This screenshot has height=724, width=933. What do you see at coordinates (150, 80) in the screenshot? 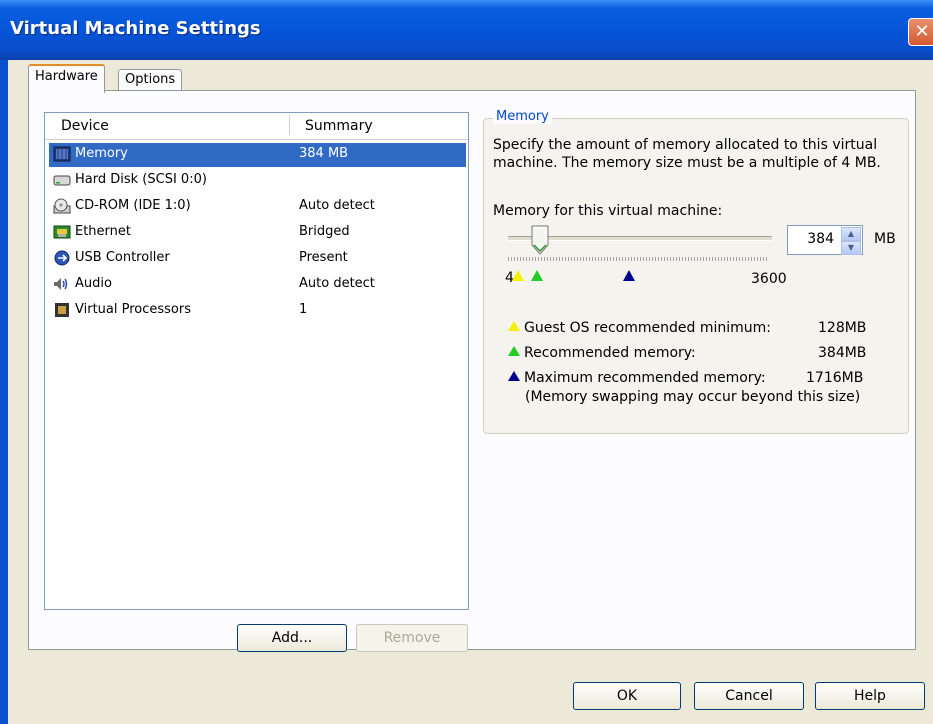
I see `tab-options: Options` at bounding box center [150, 80].